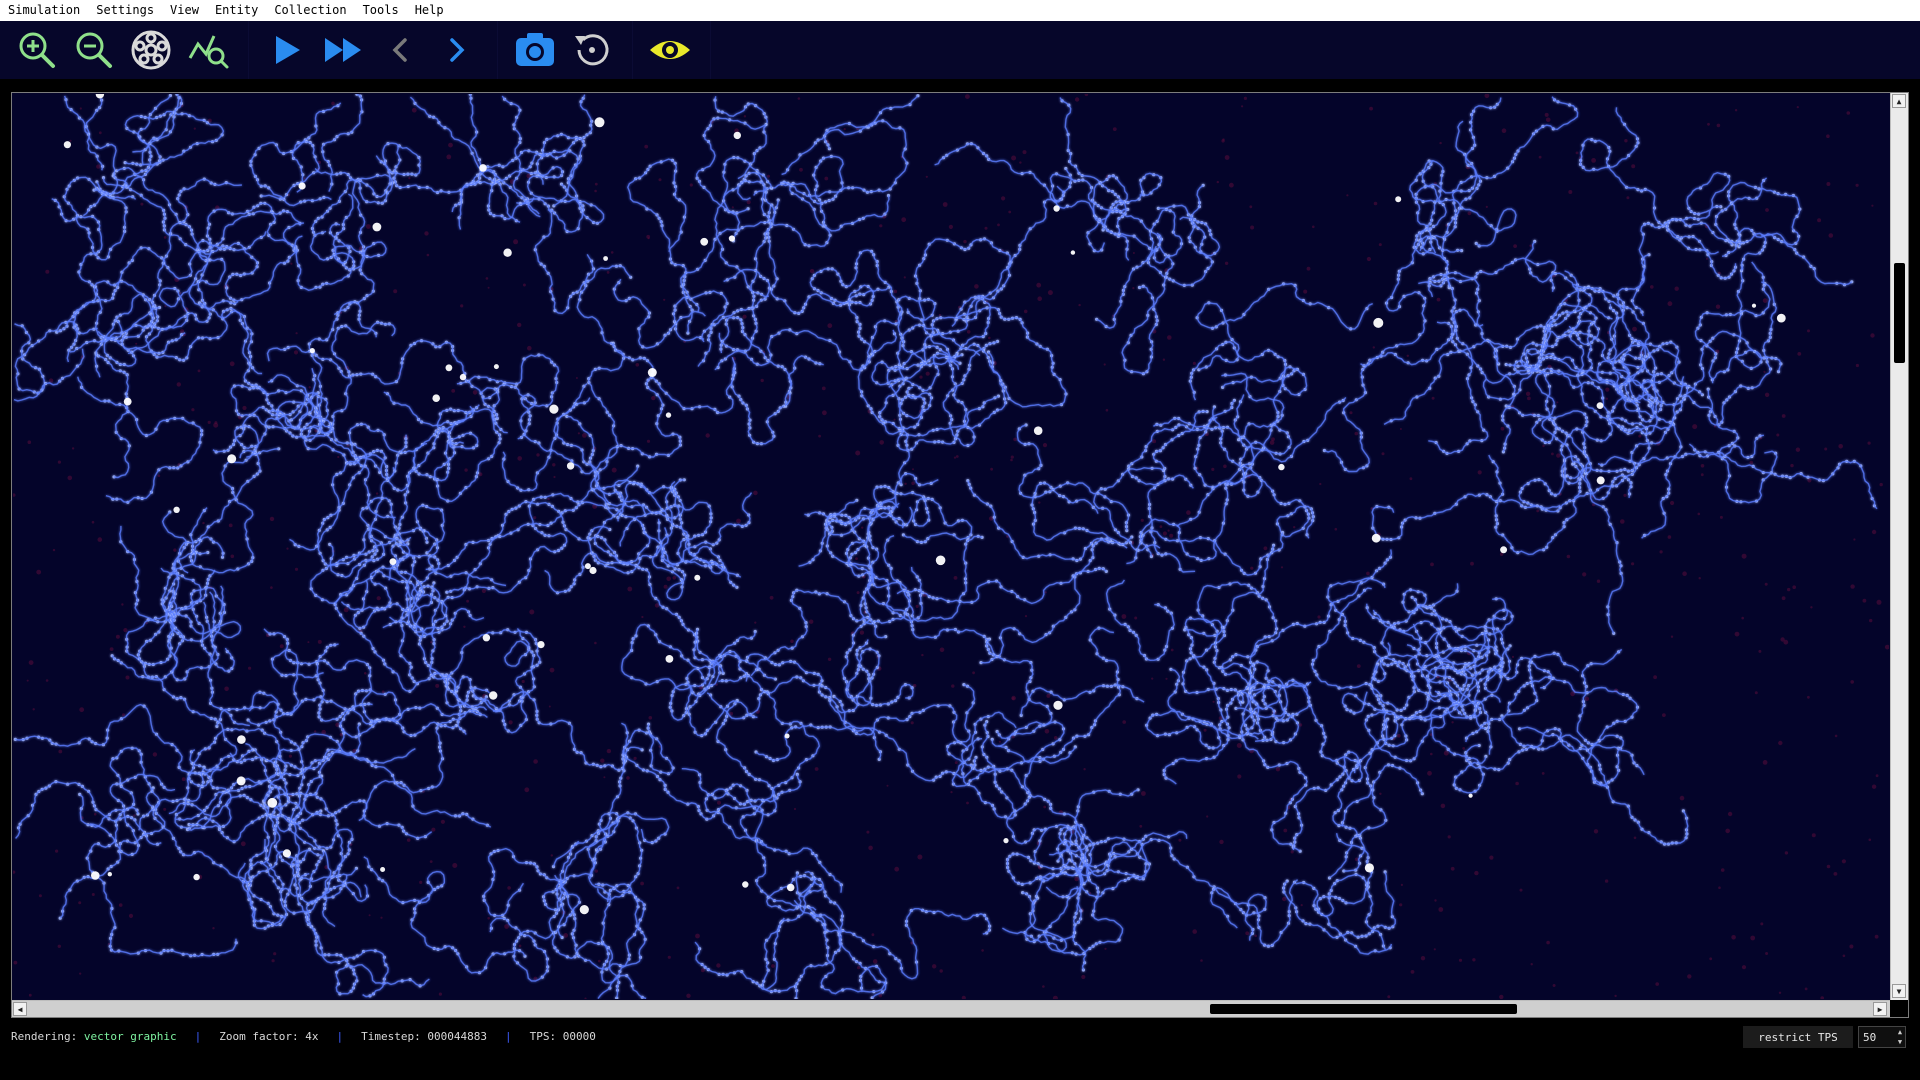 The image size is (1920, 1080). Describe the element at coordinates (1899, 991) in the screenshot. I see `scroll-down-arrow: ▼` at that location.